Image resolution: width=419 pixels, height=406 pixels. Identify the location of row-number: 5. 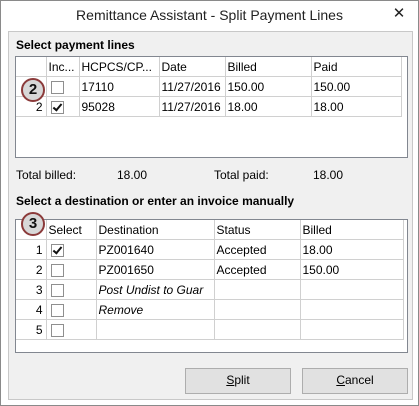
(31, 329).